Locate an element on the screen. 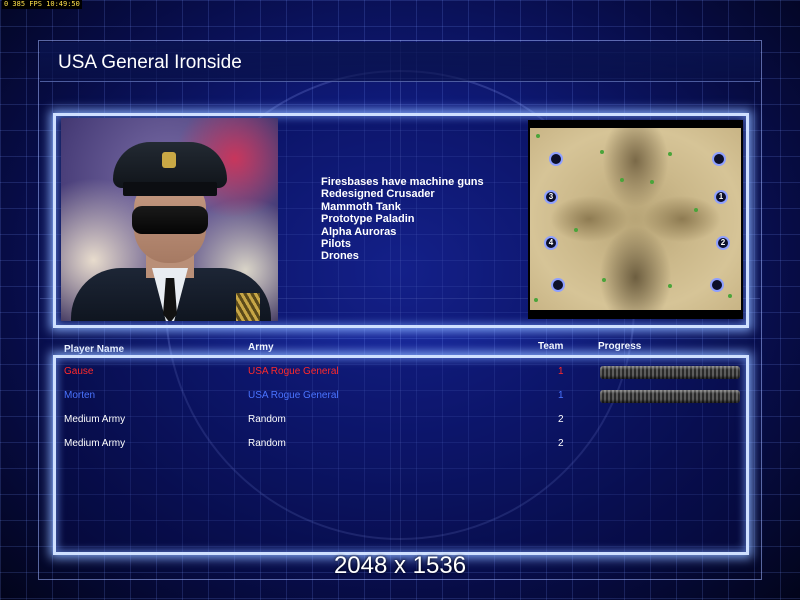  column-header-progress: Progress is located at coordinates (620, 346).